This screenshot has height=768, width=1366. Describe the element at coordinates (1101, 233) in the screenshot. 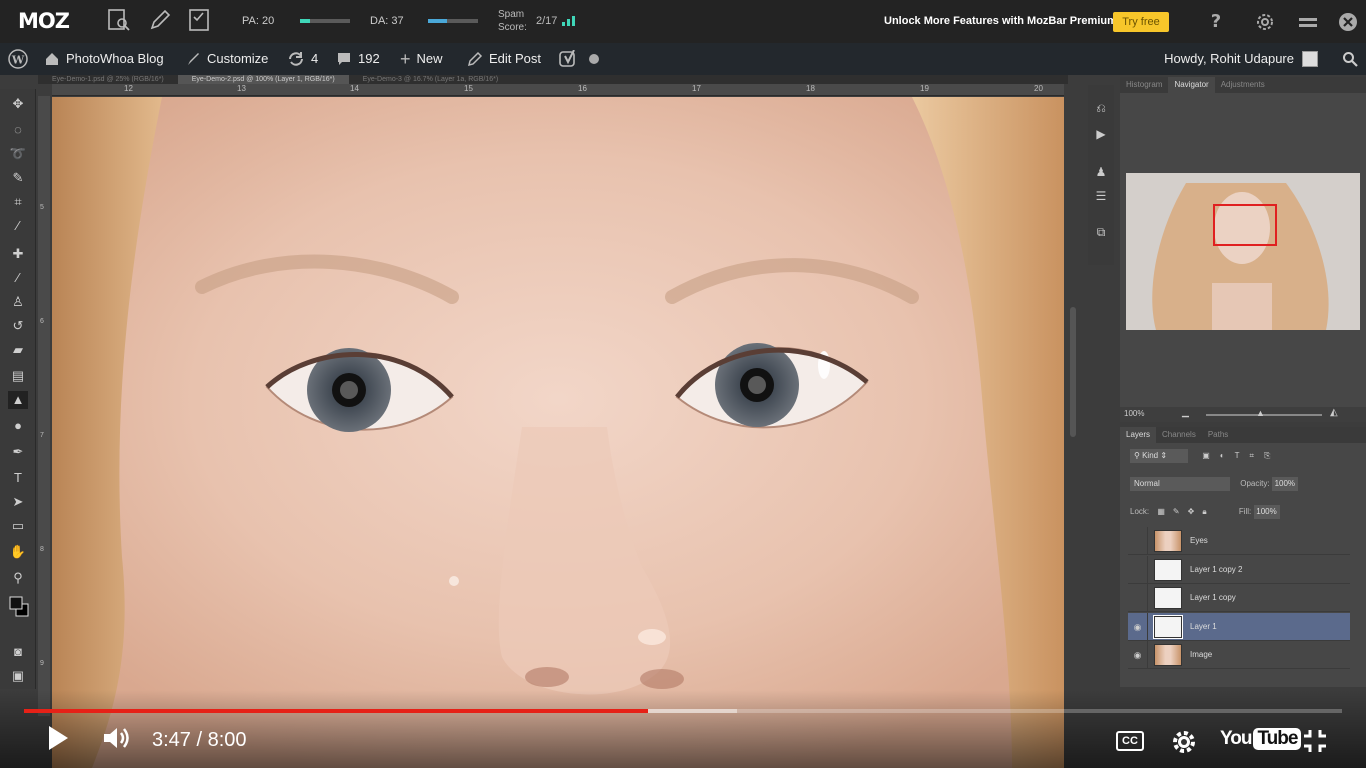

I see `clone-source-icon: ⧉` at that location.